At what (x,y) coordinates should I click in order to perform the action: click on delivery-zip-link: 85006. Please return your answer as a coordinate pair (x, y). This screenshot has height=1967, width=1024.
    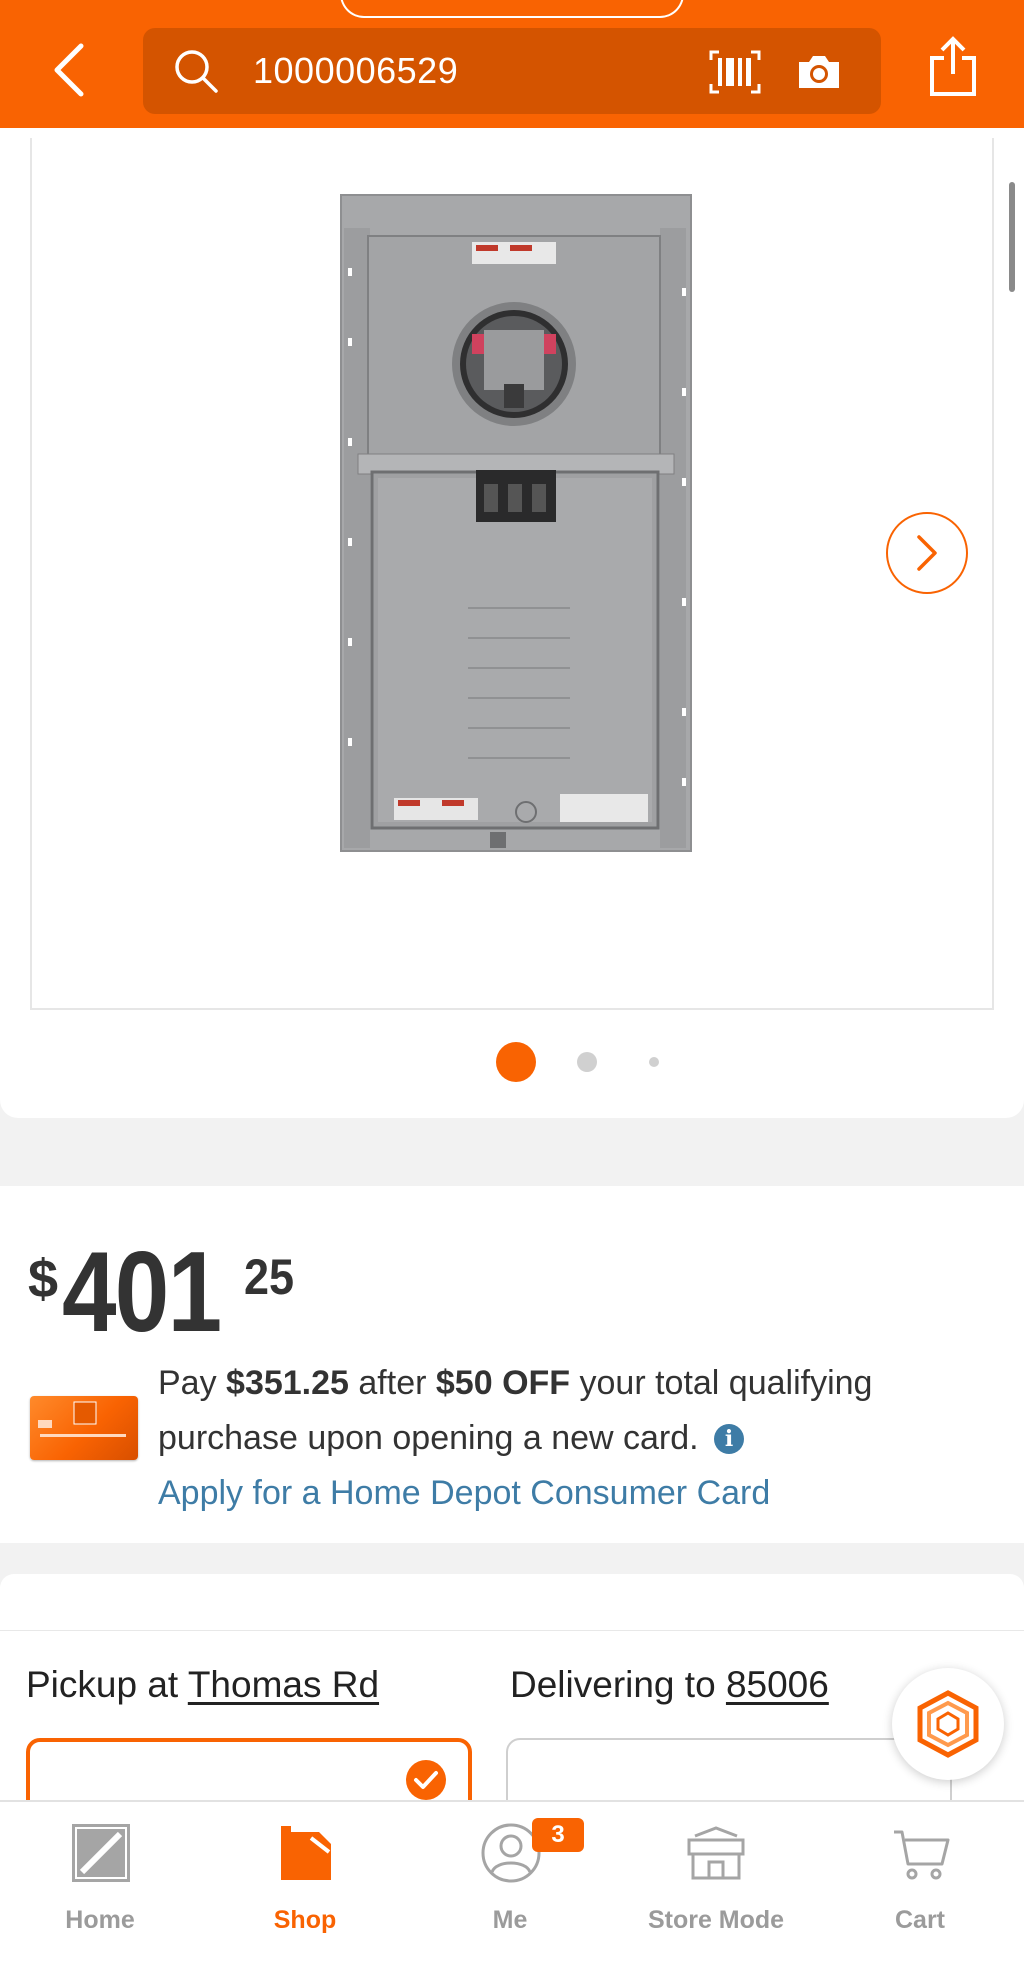
    Looking at the image, I should click on (777, 1684).